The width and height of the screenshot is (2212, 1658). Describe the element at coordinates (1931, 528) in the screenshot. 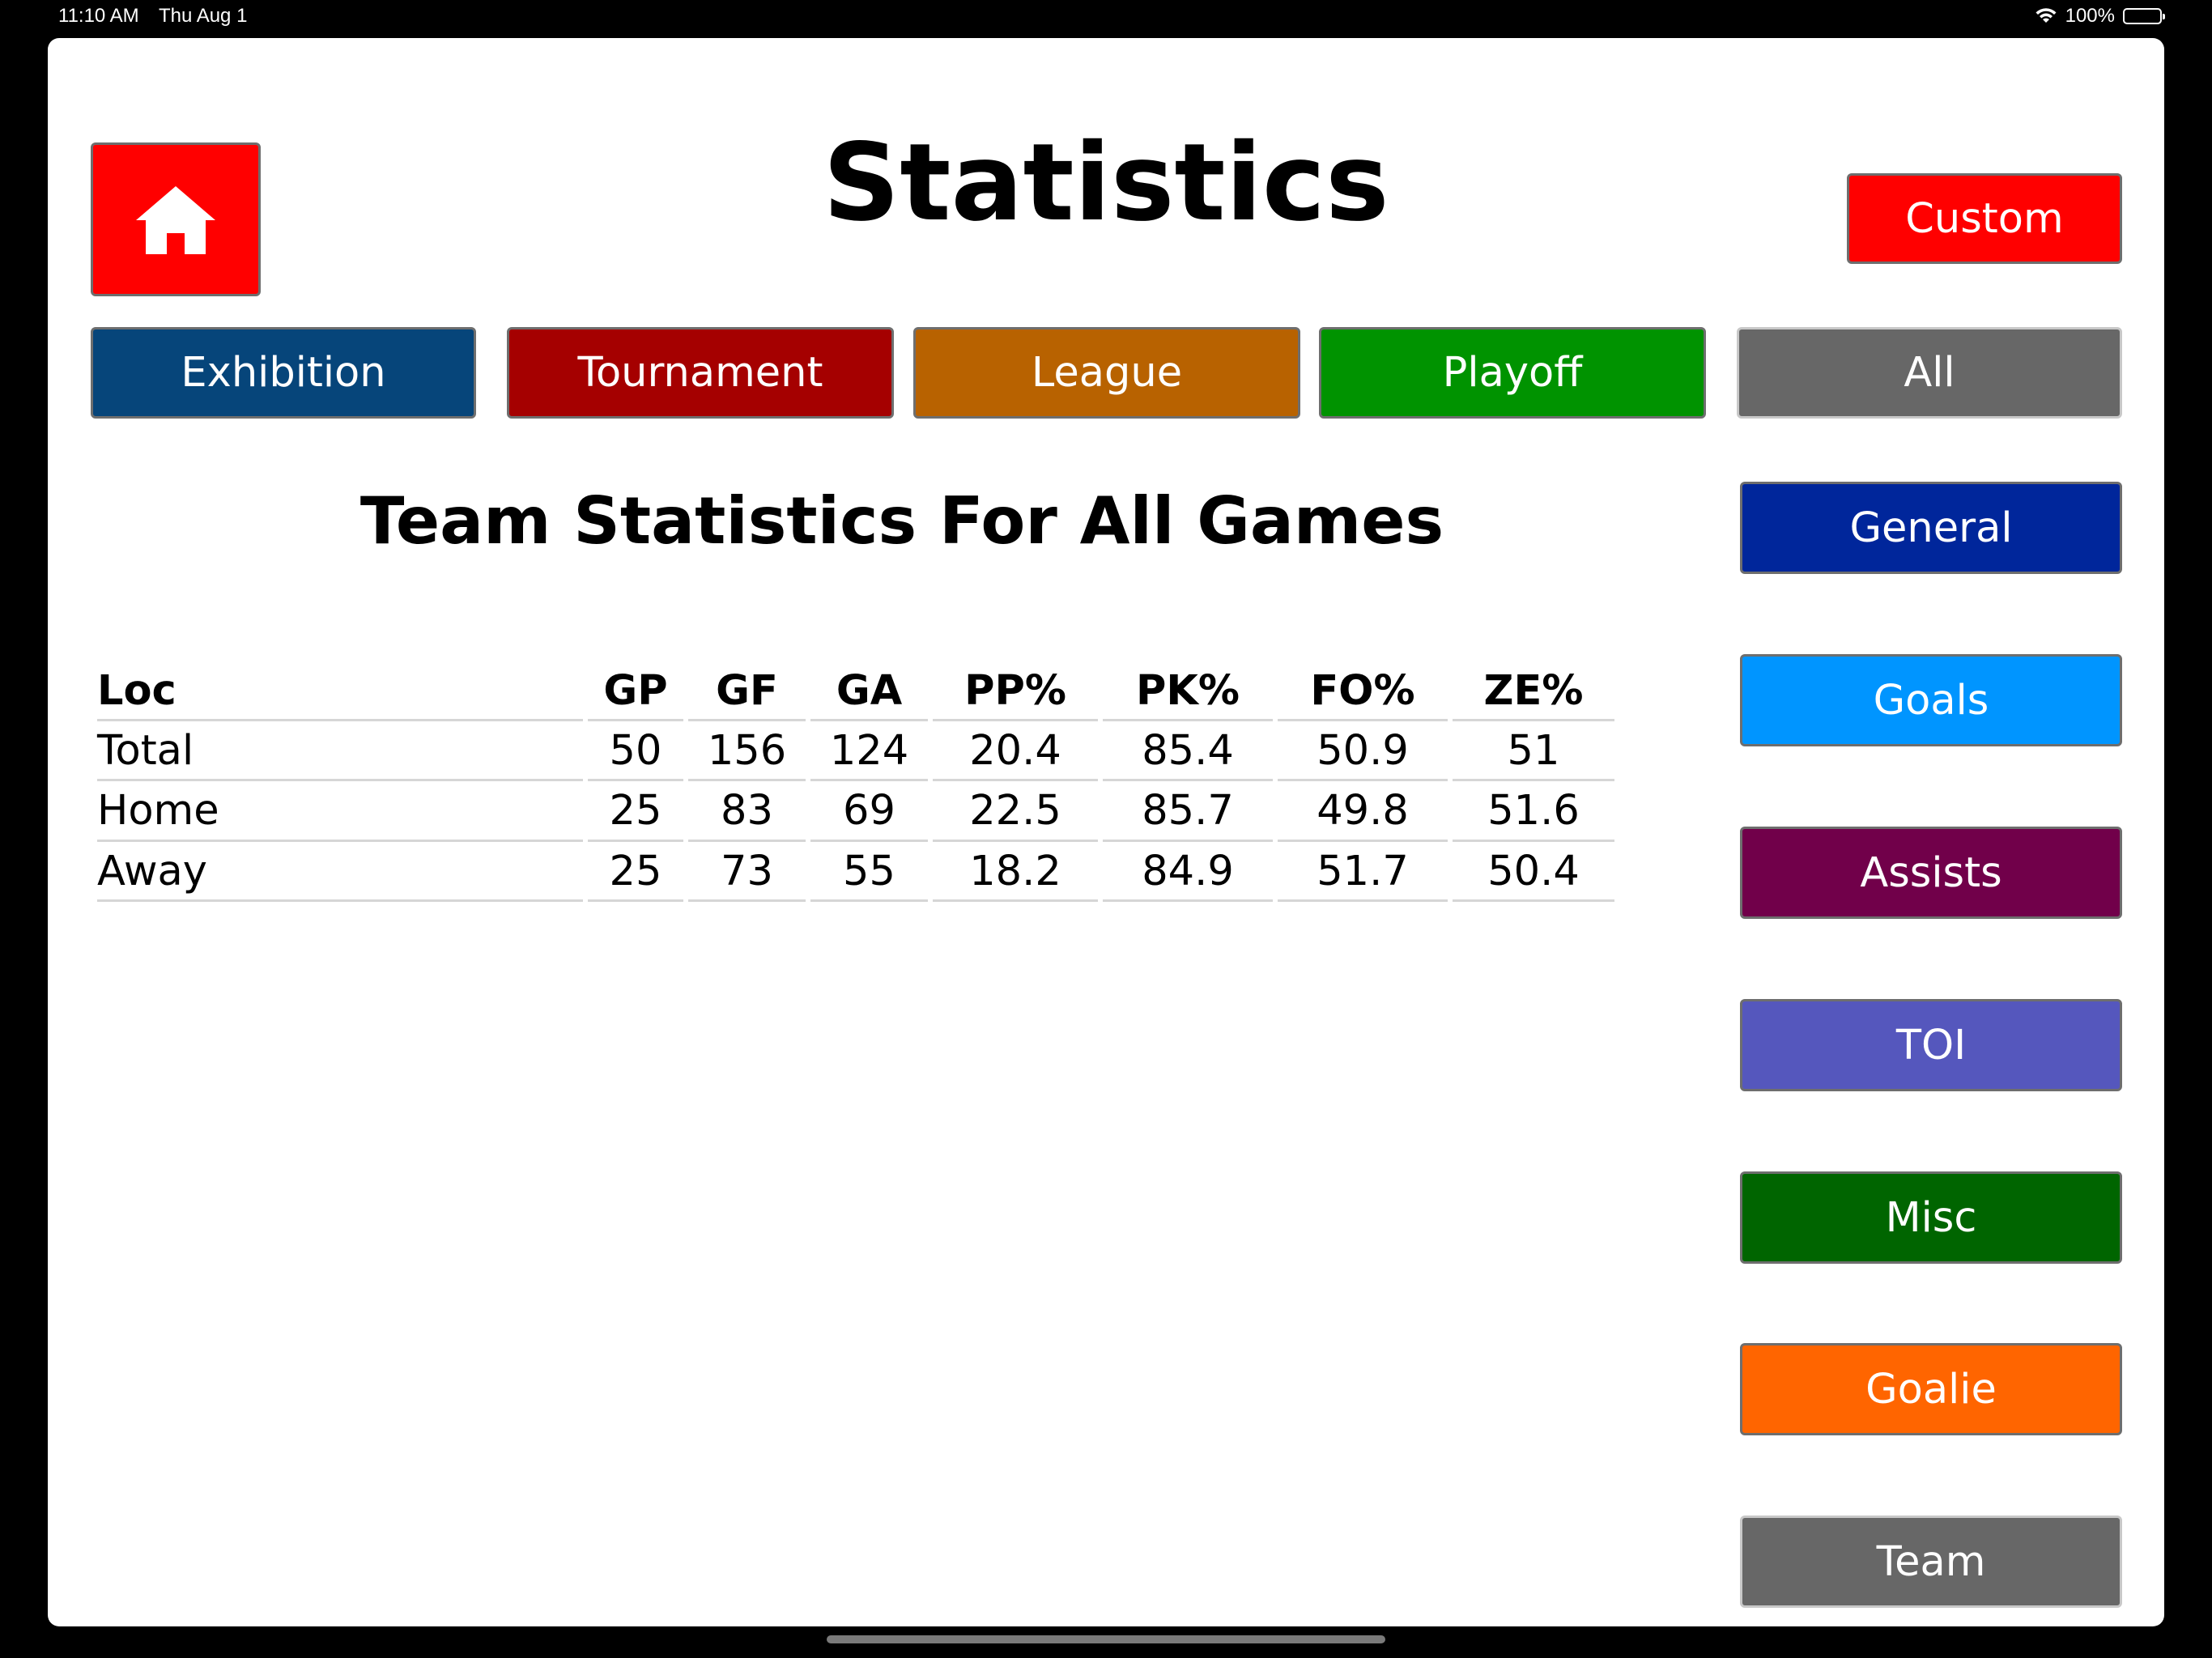

I see `general-stats-button: General` at that location.